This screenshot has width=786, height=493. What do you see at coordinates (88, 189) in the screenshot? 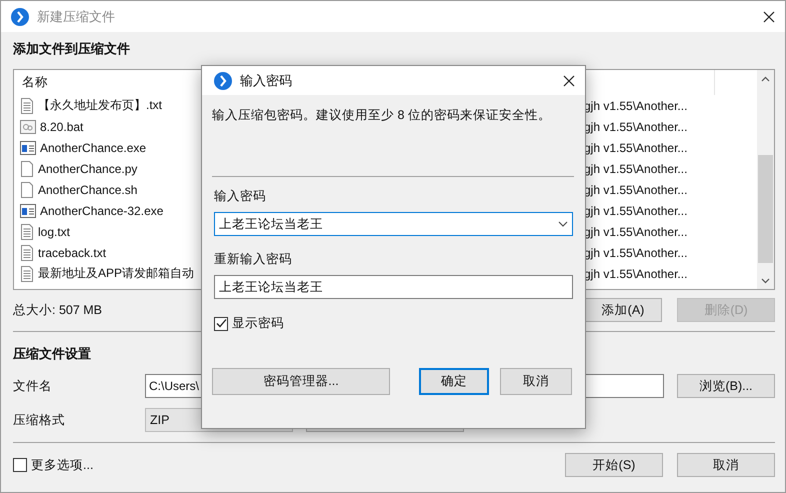
I see `file-name: AnotherChance.sh` at bounding box center [88, 189].